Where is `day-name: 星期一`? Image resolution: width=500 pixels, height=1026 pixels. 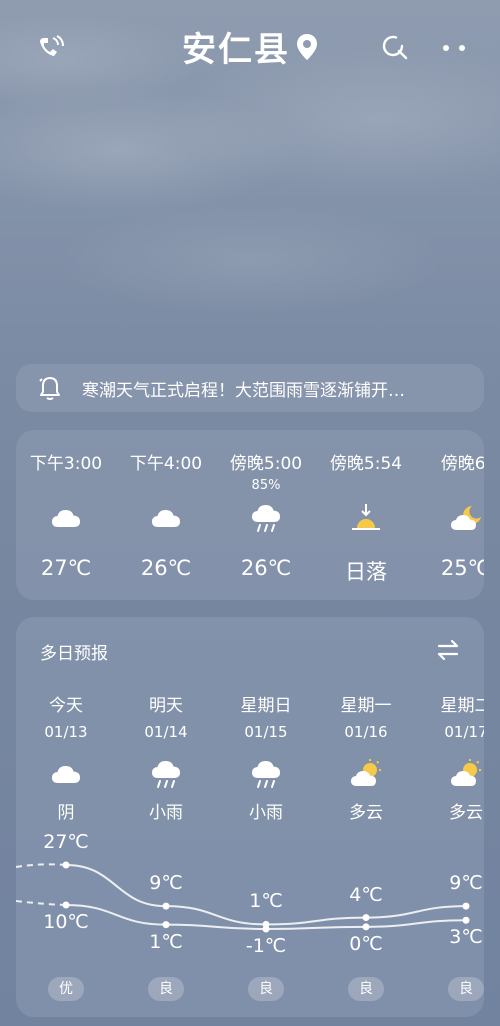 day-name: 星期一 is located at coordinates (366, 706).